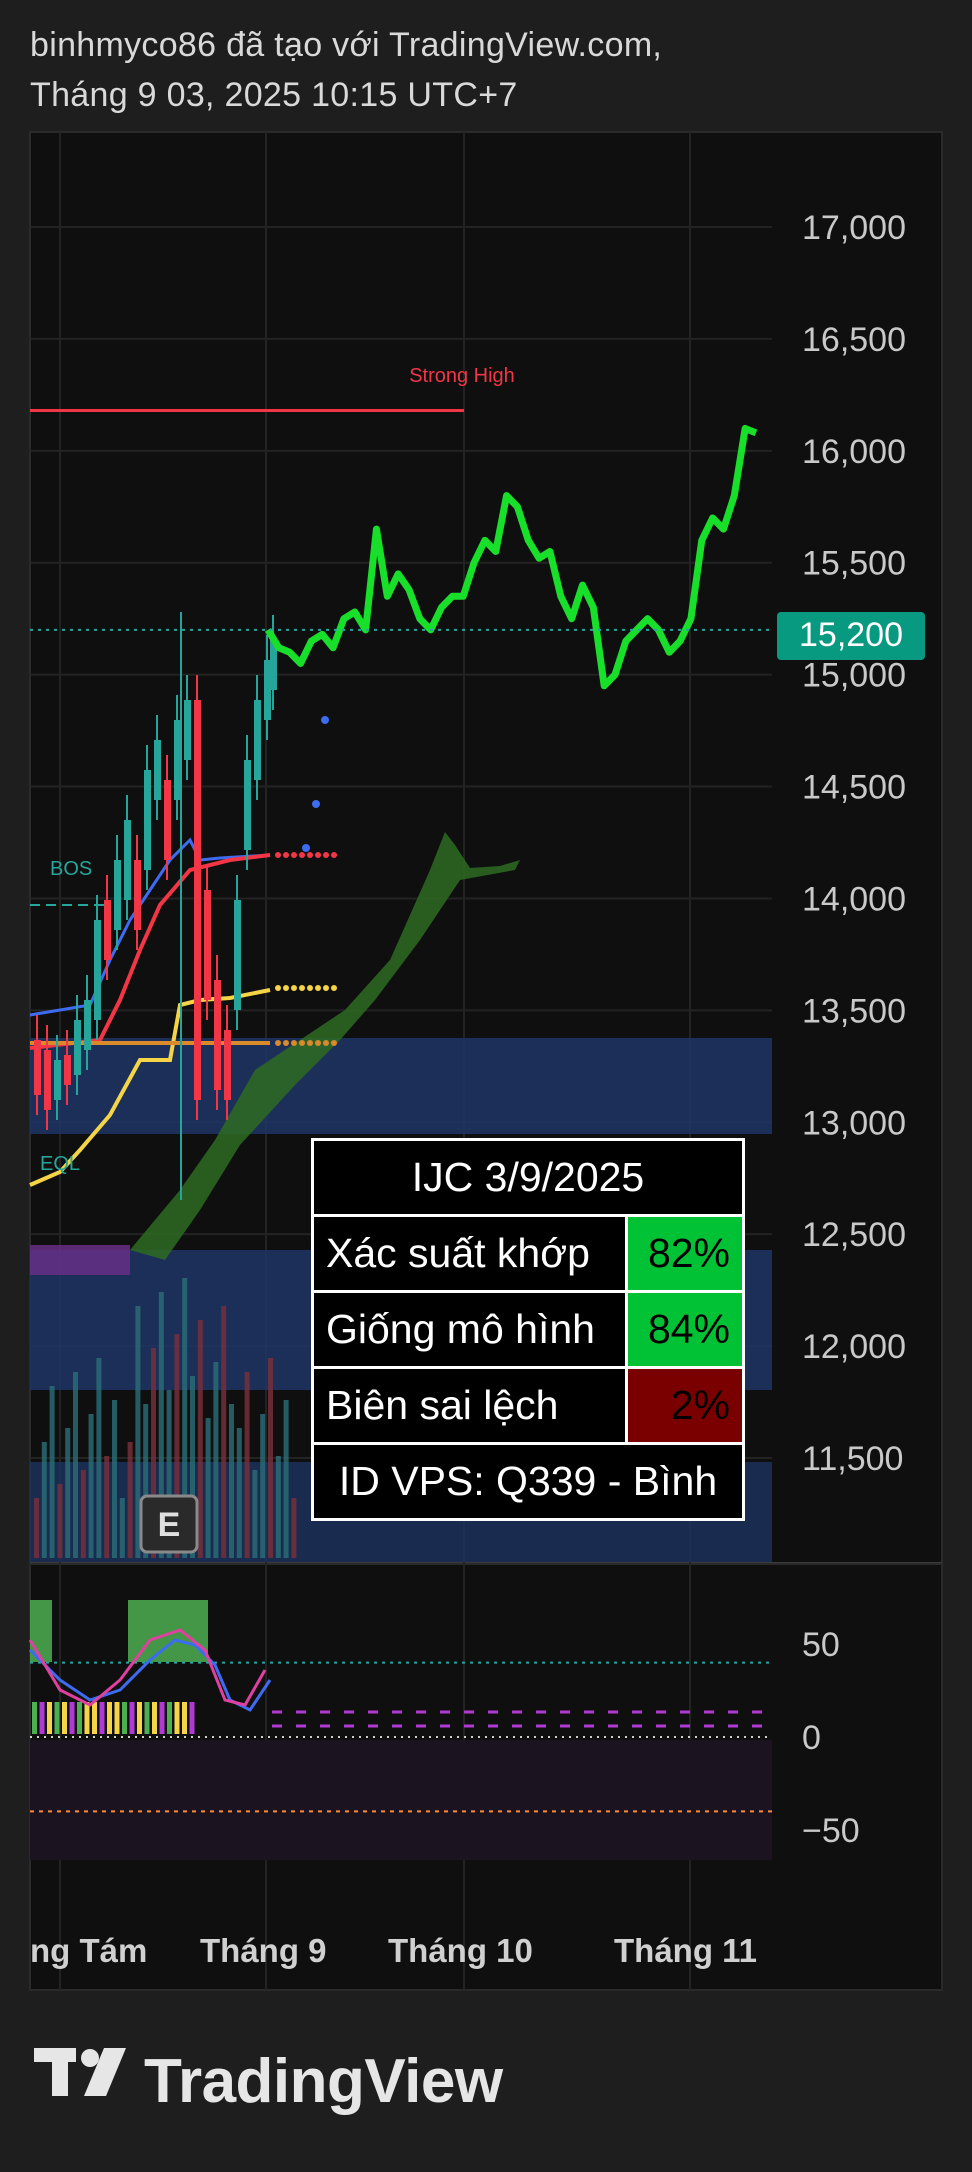  Describe the element at coordinates (460, 1950) in the screenshot. I see `time-tick-label: Tháng 10` at that location.